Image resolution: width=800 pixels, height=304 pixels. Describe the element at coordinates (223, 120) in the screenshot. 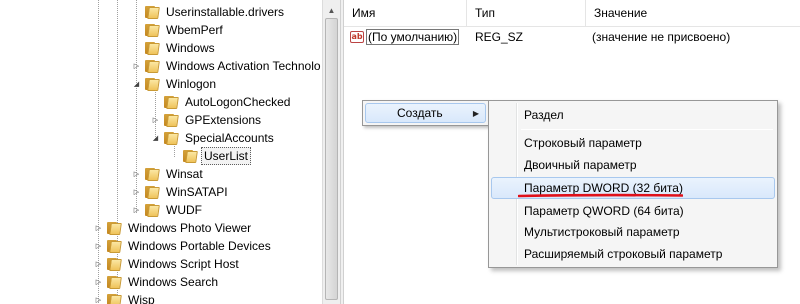

I see `tree-item-label: GPExtensions` at that location.